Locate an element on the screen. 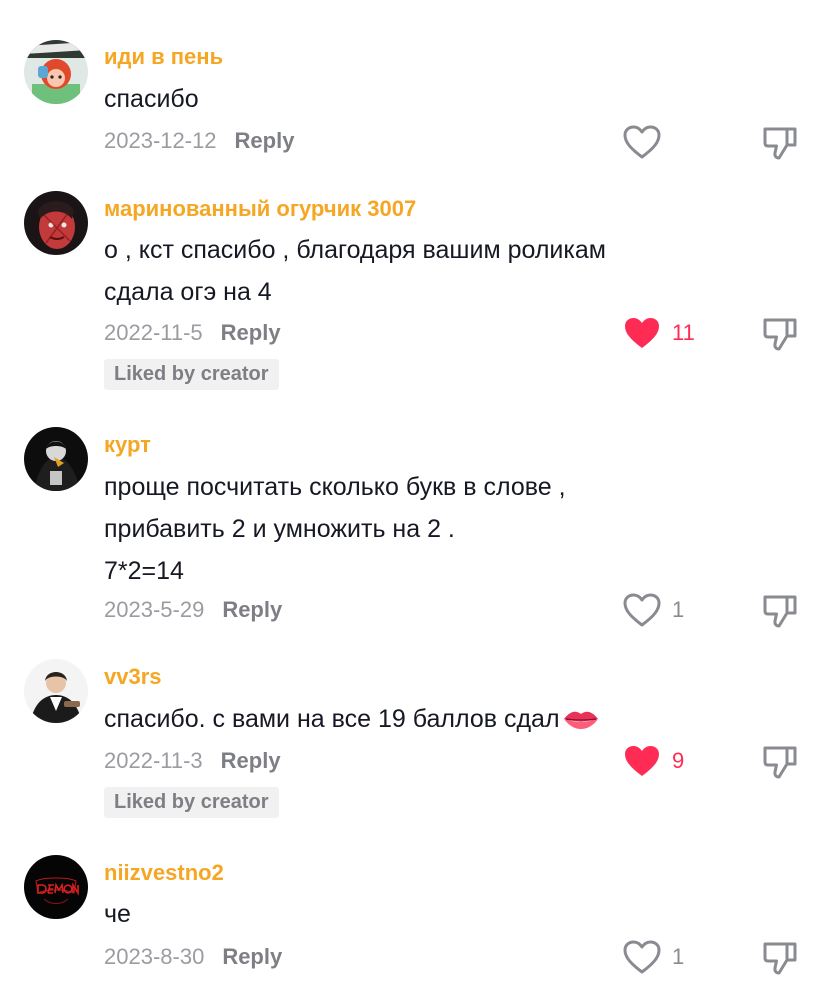 The width and height of the screenshot is (828, 999). comment-meta: 2023-8-30 Reply is located at coordinates (193, 957).